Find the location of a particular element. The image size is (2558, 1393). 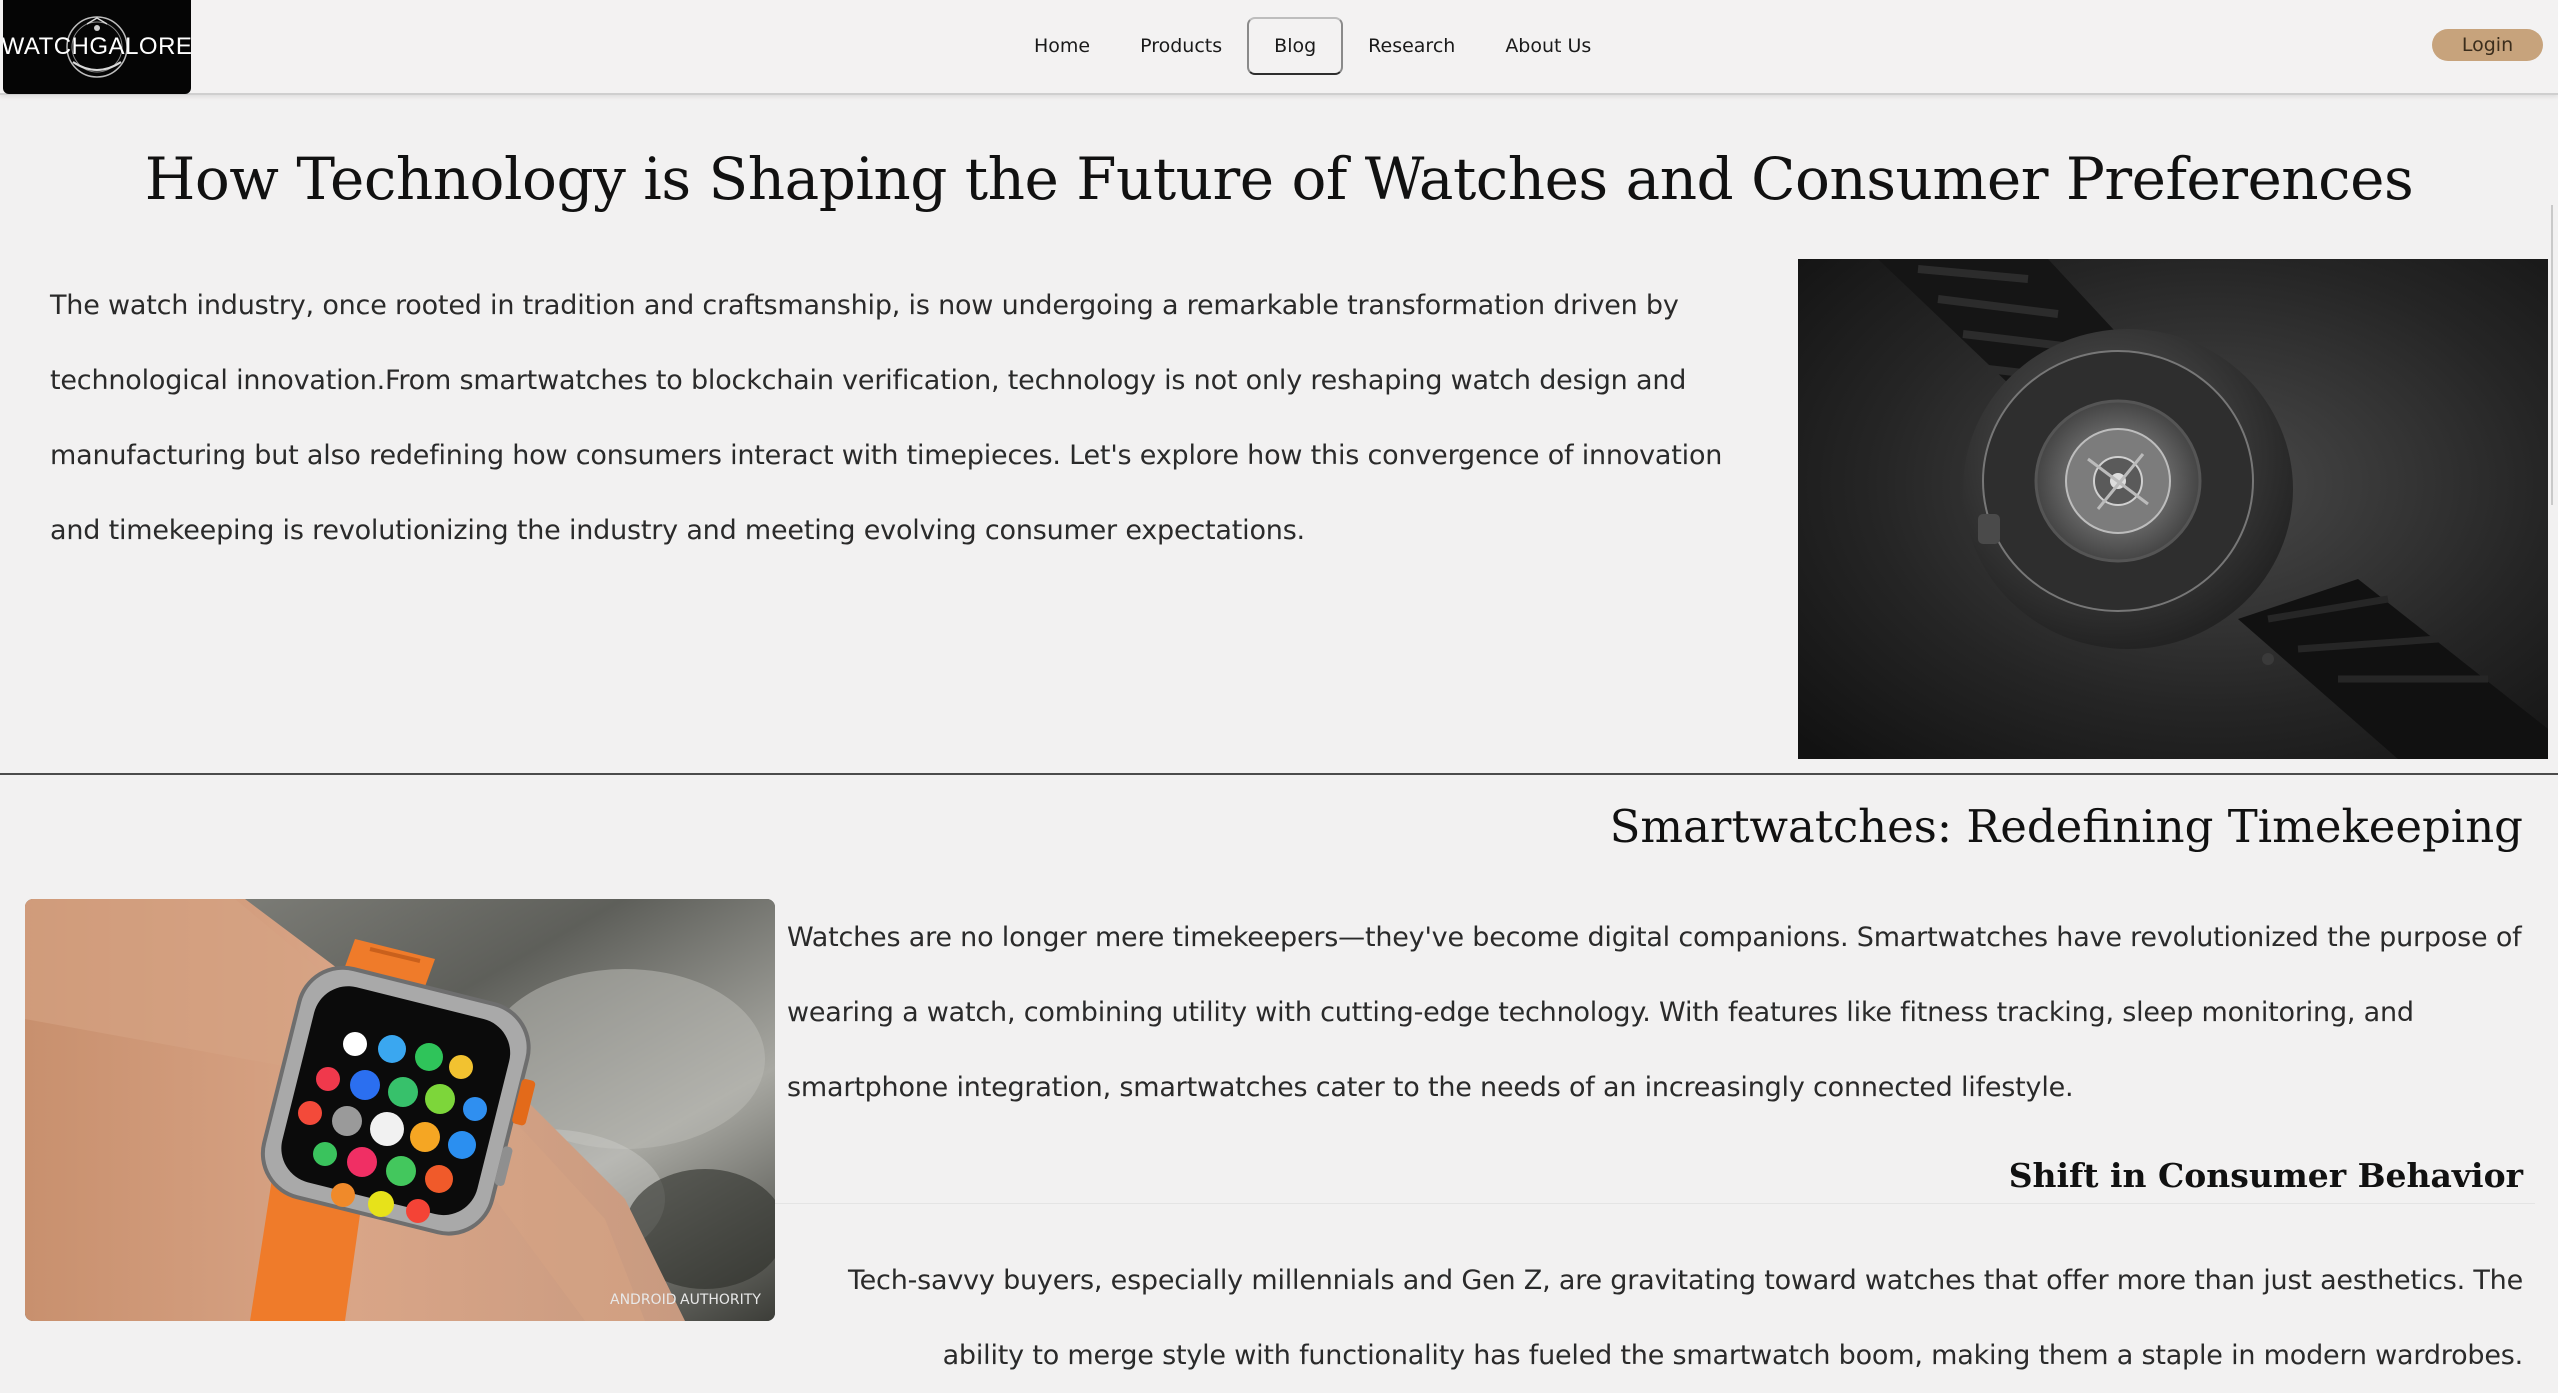

section-title-smartwatches: Smartwatches: Redefining Timekeeping is located at coordinates (2066, 826).